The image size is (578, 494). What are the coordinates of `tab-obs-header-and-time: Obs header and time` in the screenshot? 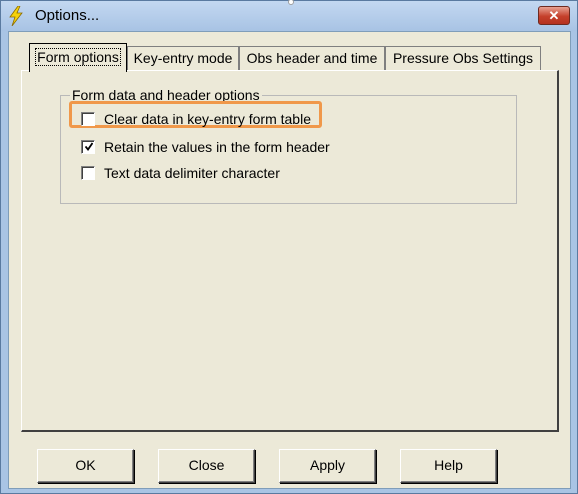 It's located at (312, 58).